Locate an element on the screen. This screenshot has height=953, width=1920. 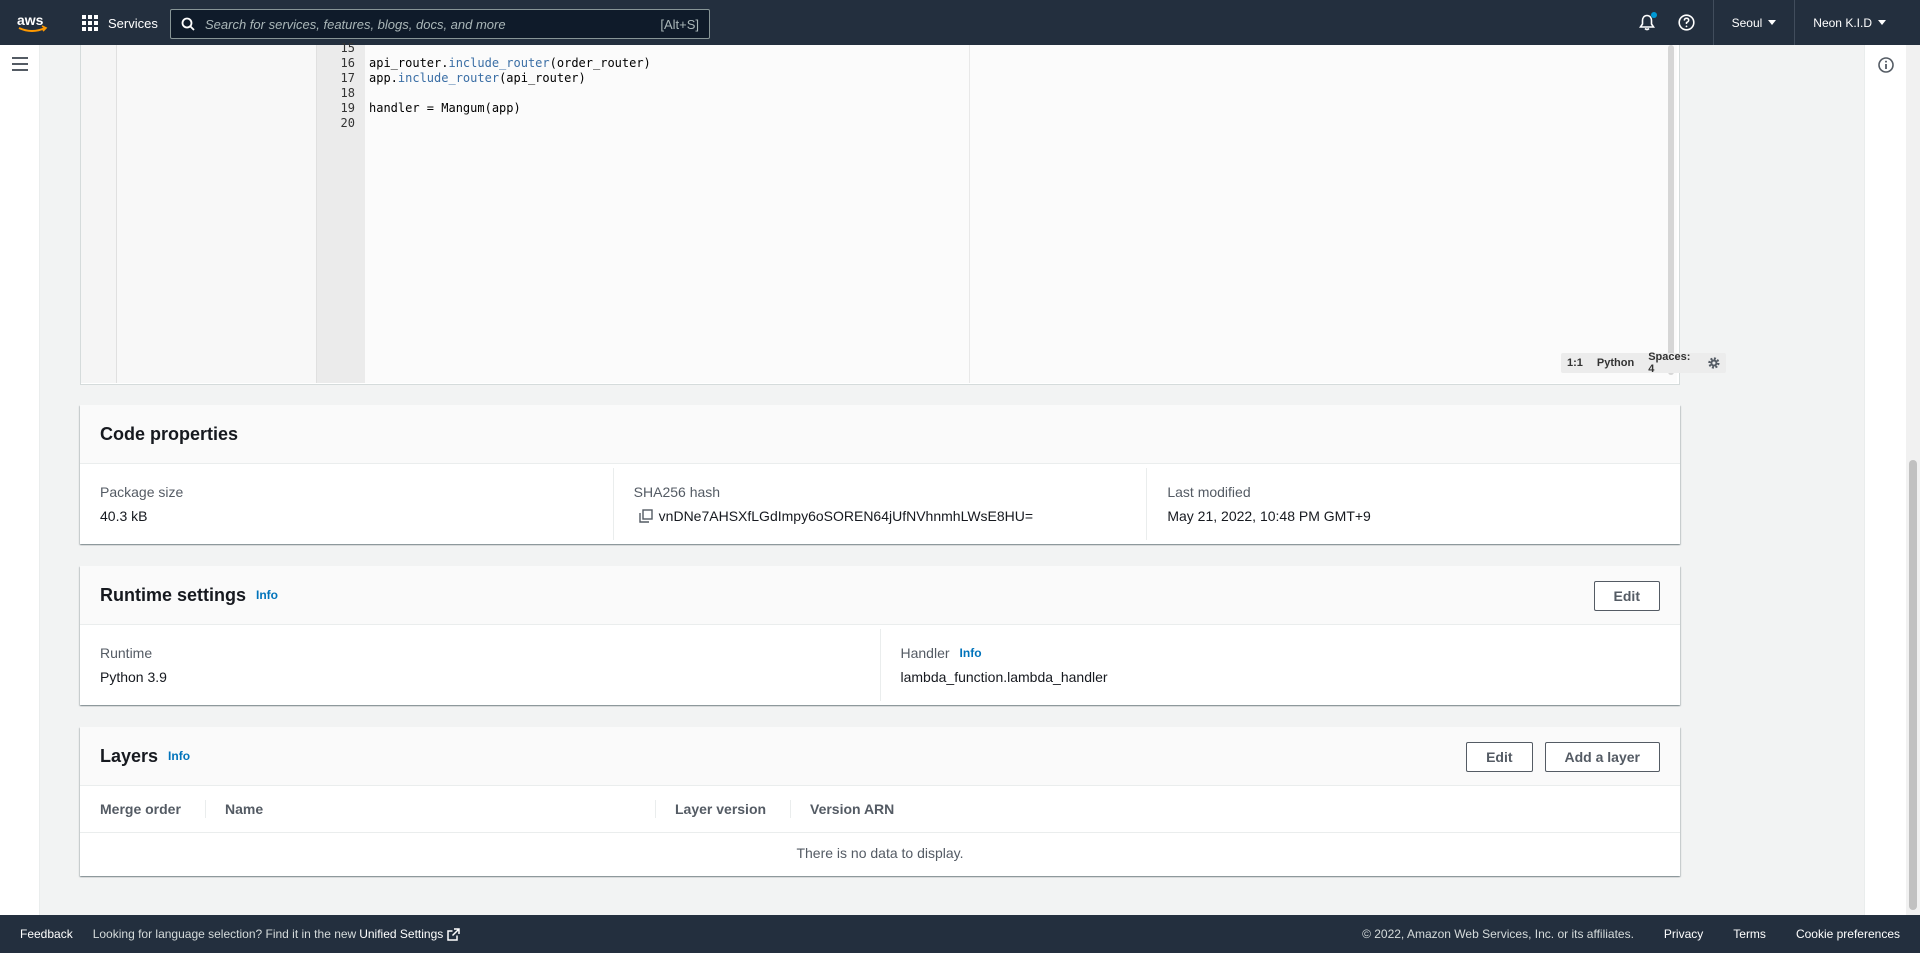
line-number: 19 is located at coordinates (347, 108).